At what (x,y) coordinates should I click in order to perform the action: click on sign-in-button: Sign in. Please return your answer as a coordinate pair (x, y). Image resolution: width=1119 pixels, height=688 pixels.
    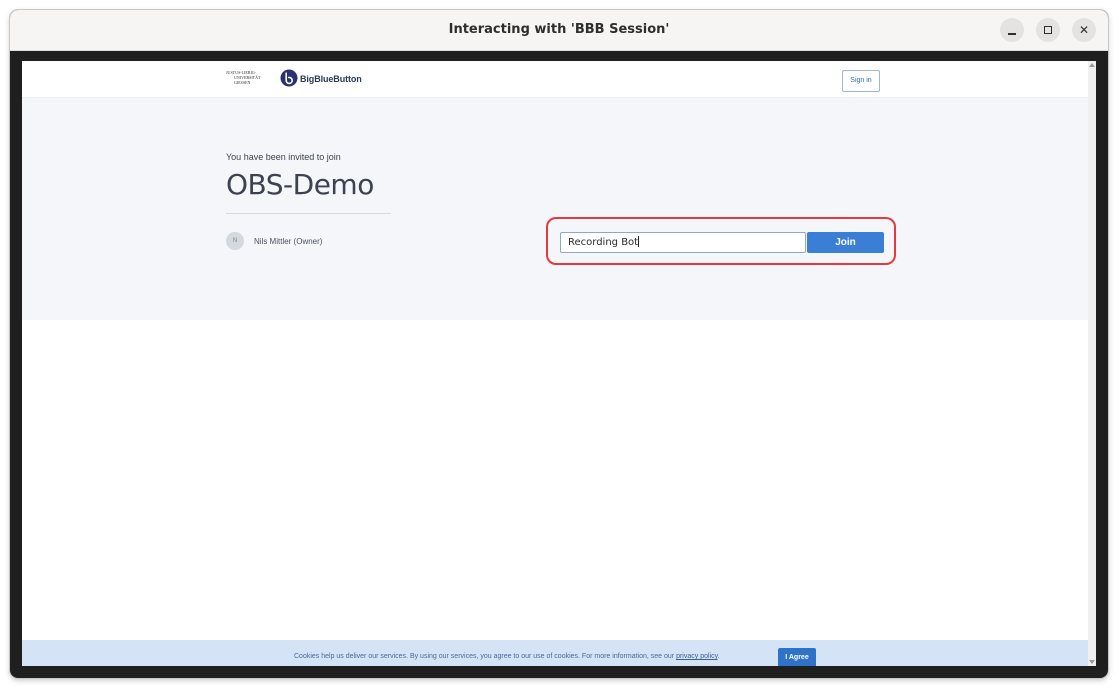
    Looking at the image, I should click on (861, 81).